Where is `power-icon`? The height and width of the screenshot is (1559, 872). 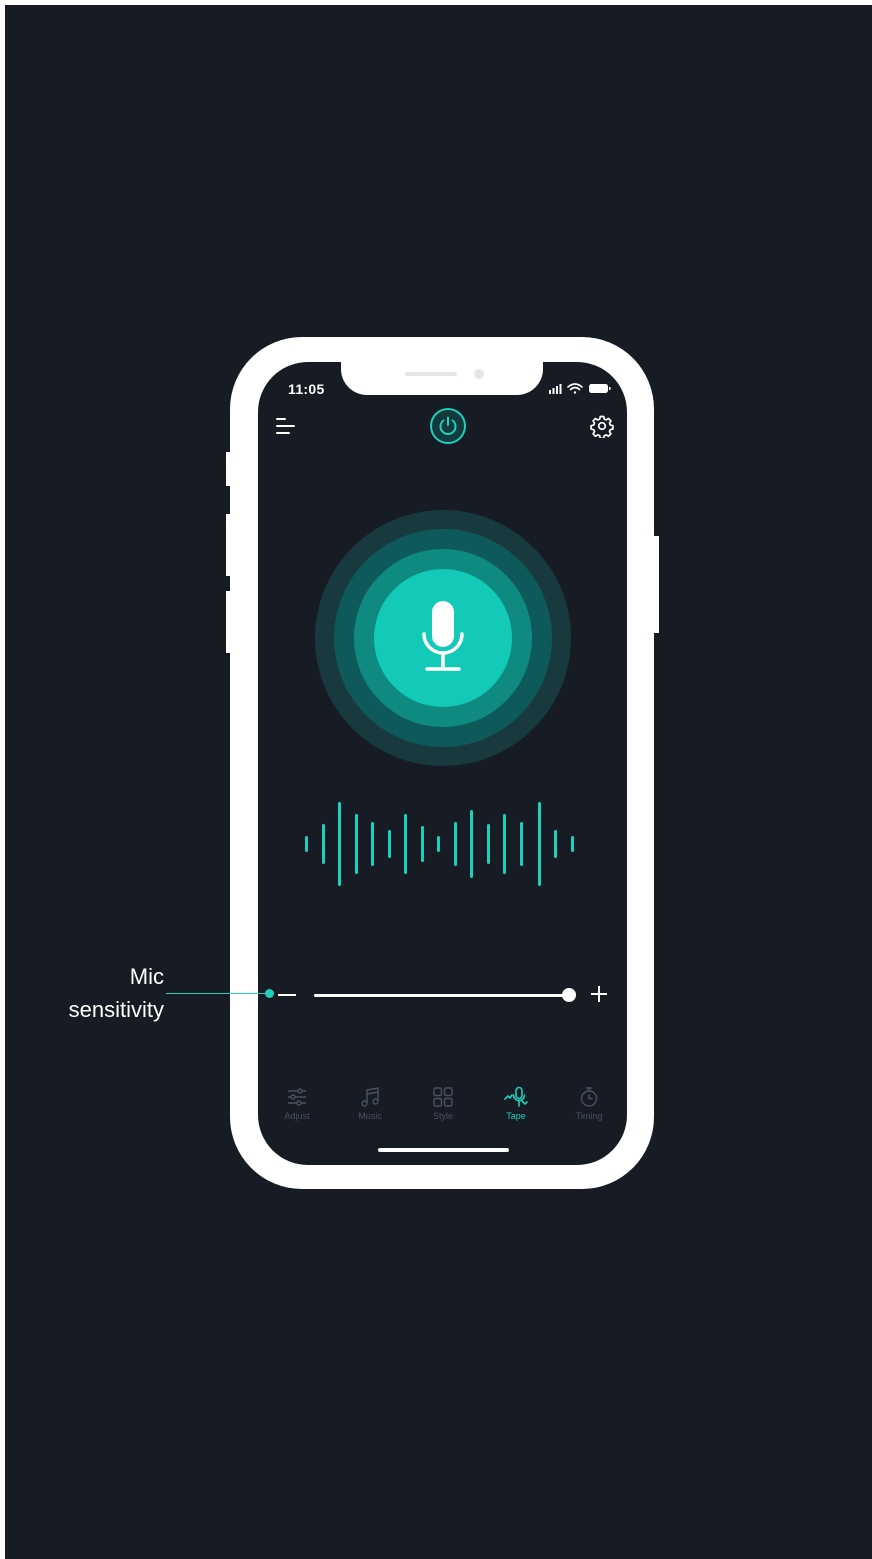
power-icon is located at coordinates (448, 425).